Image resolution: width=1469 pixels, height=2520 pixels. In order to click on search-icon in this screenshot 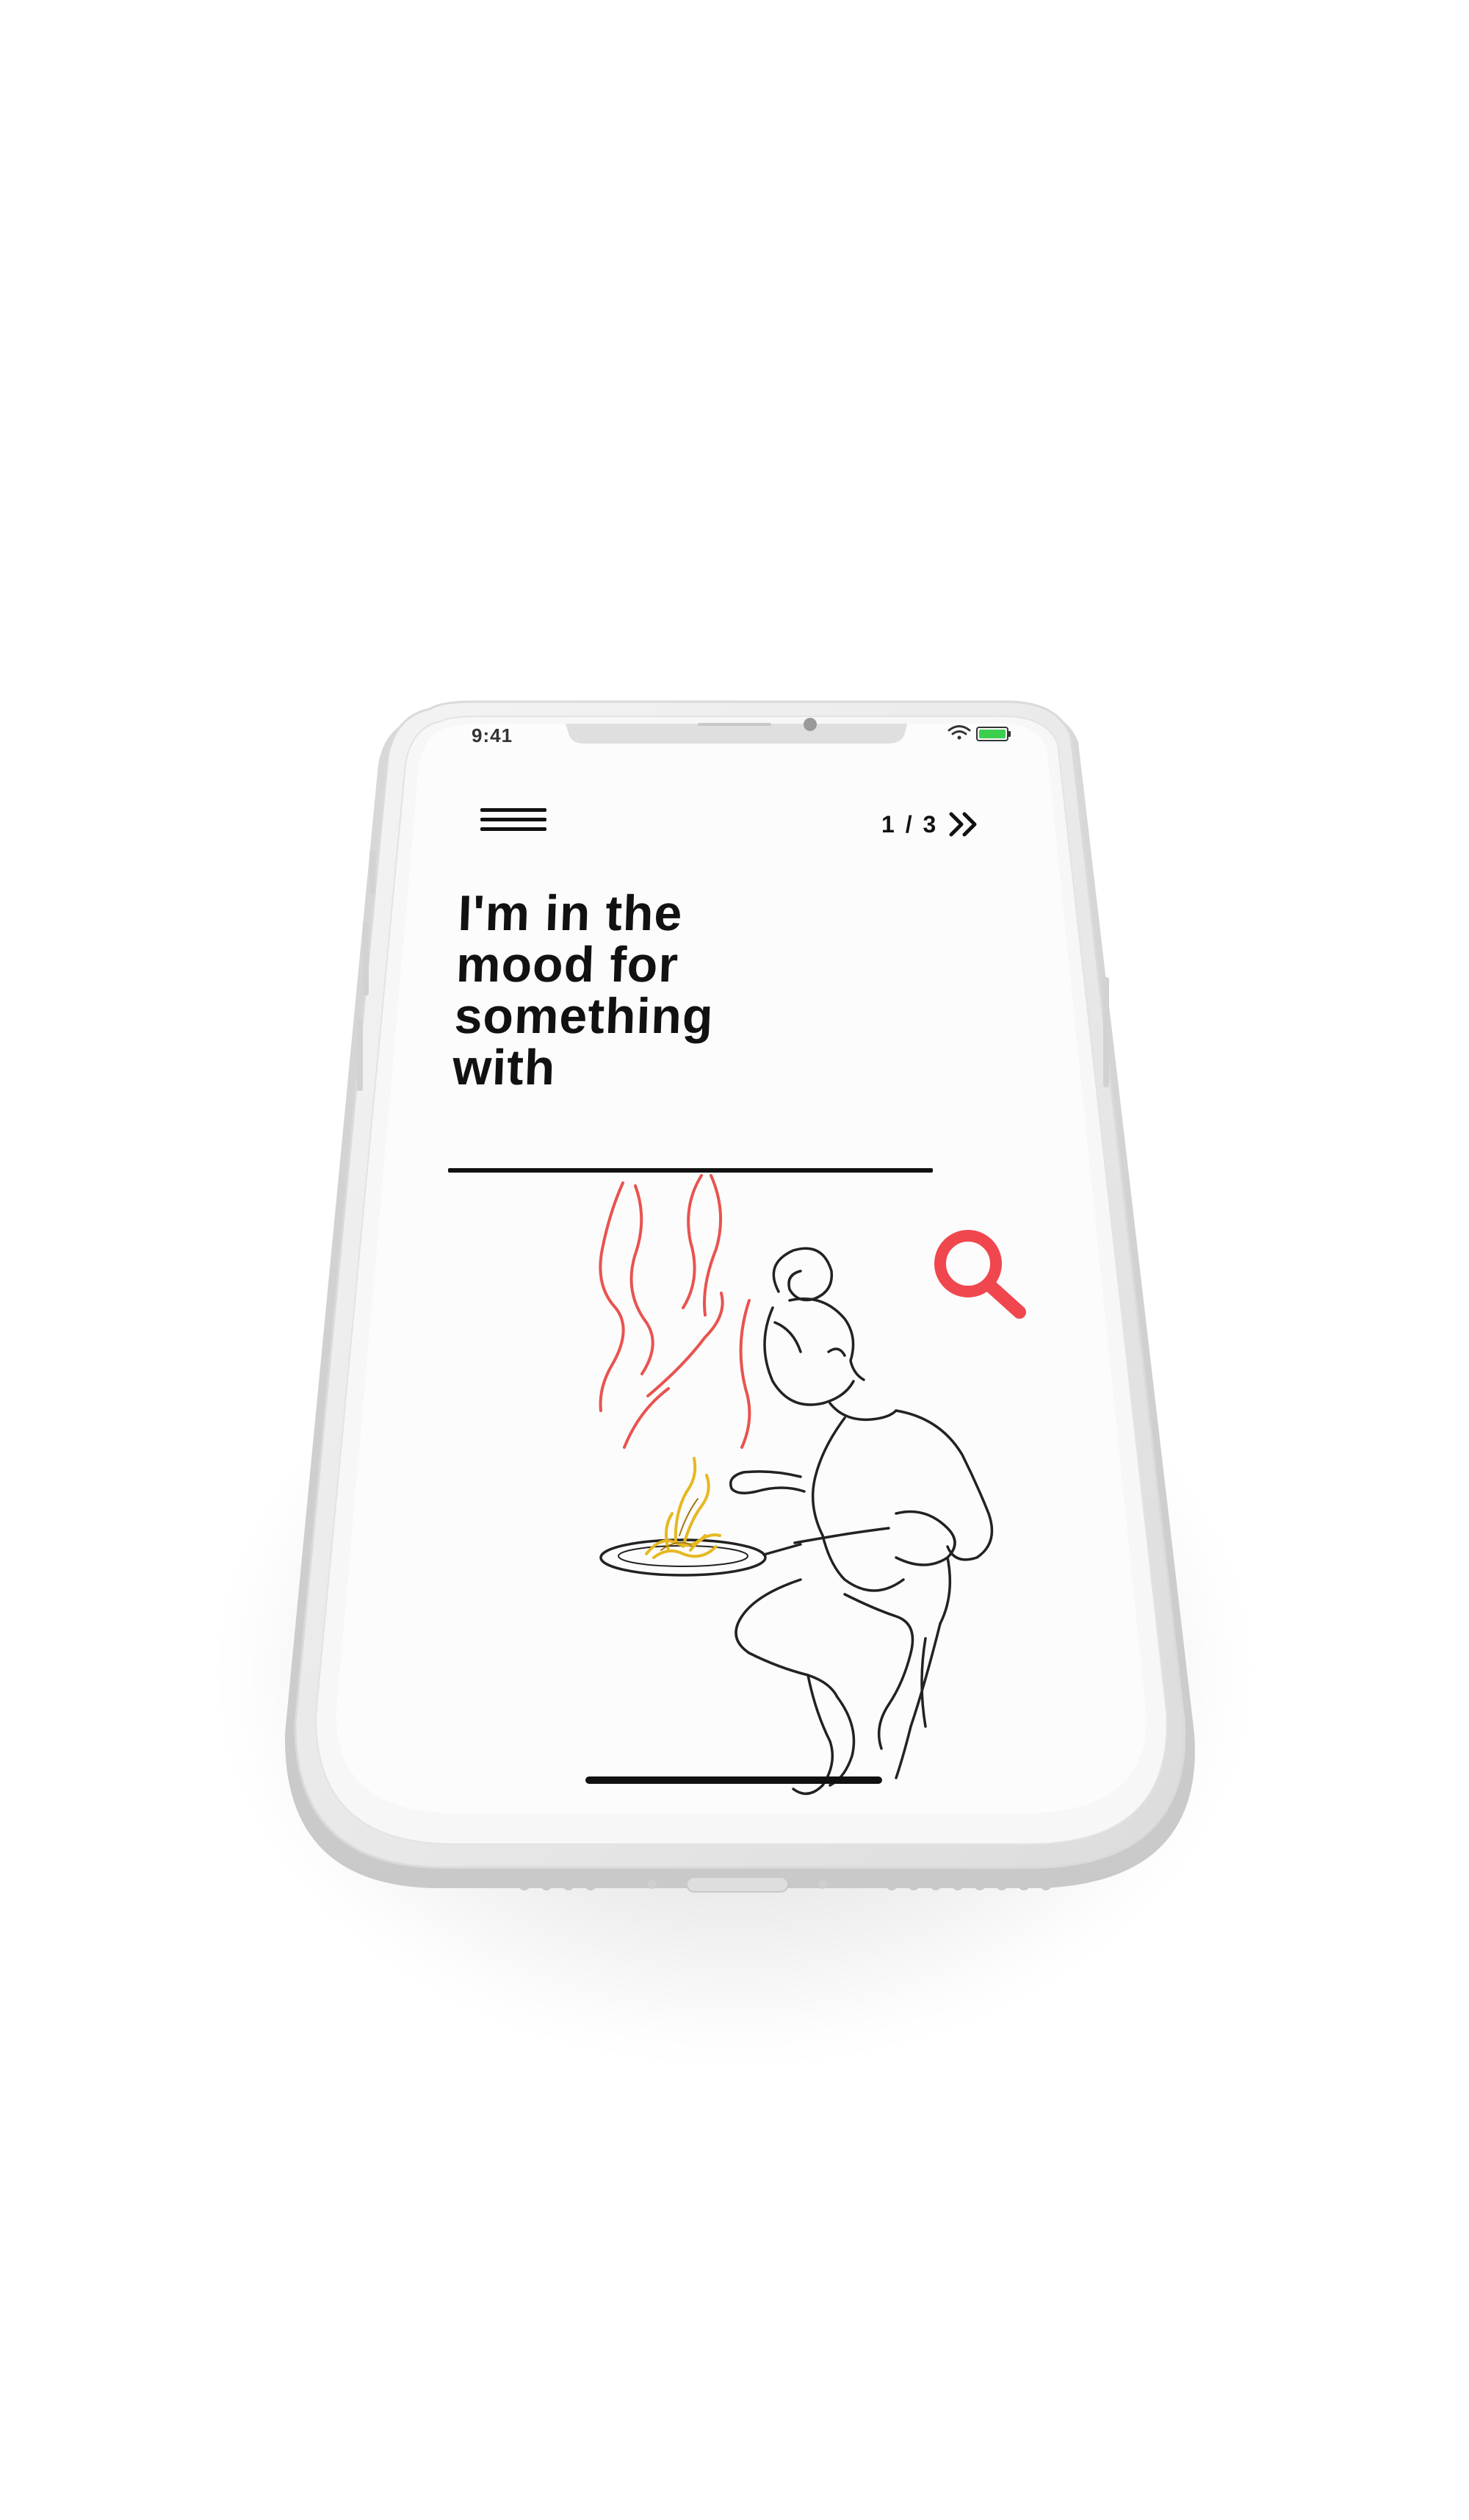, I will do `click(982, 1277)`.